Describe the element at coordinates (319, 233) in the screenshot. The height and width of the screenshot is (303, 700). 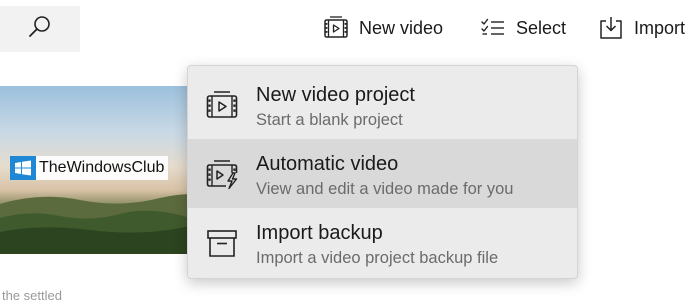
I see `menu-item-title: Import backup` at that location.